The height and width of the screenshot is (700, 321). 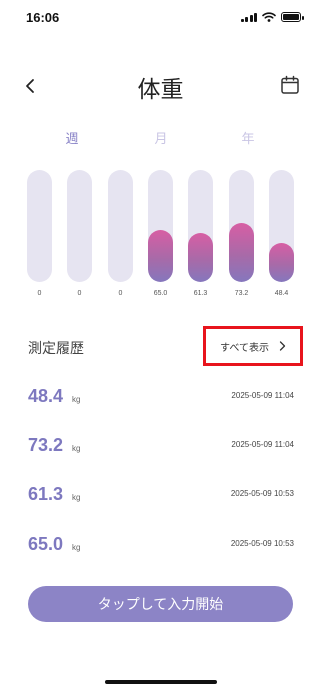 I want to click on battery-icon, so click(x=292, y=17).